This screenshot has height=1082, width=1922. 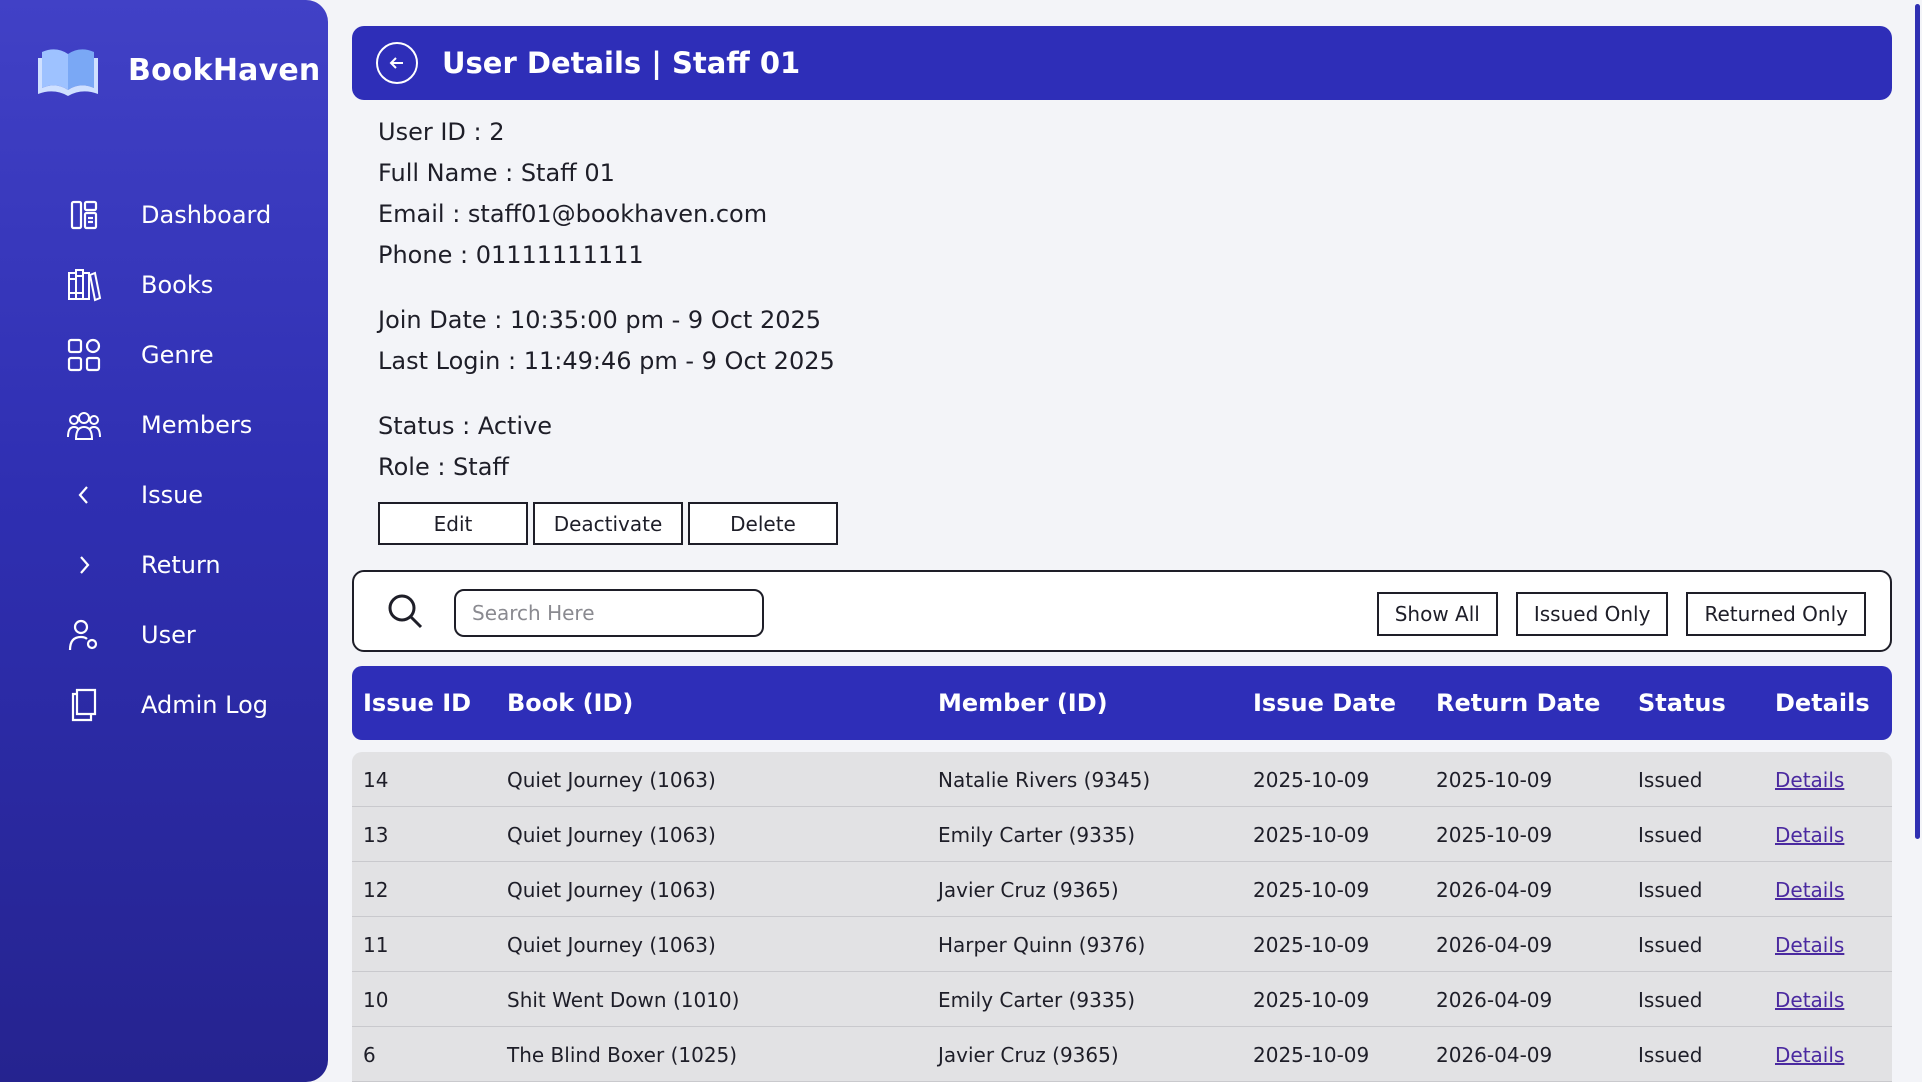 What do you see at coordinates (417, 703) in the screenshot?
I see `column-header-issue-id: Issue ID` at bounding box center [417, 703].